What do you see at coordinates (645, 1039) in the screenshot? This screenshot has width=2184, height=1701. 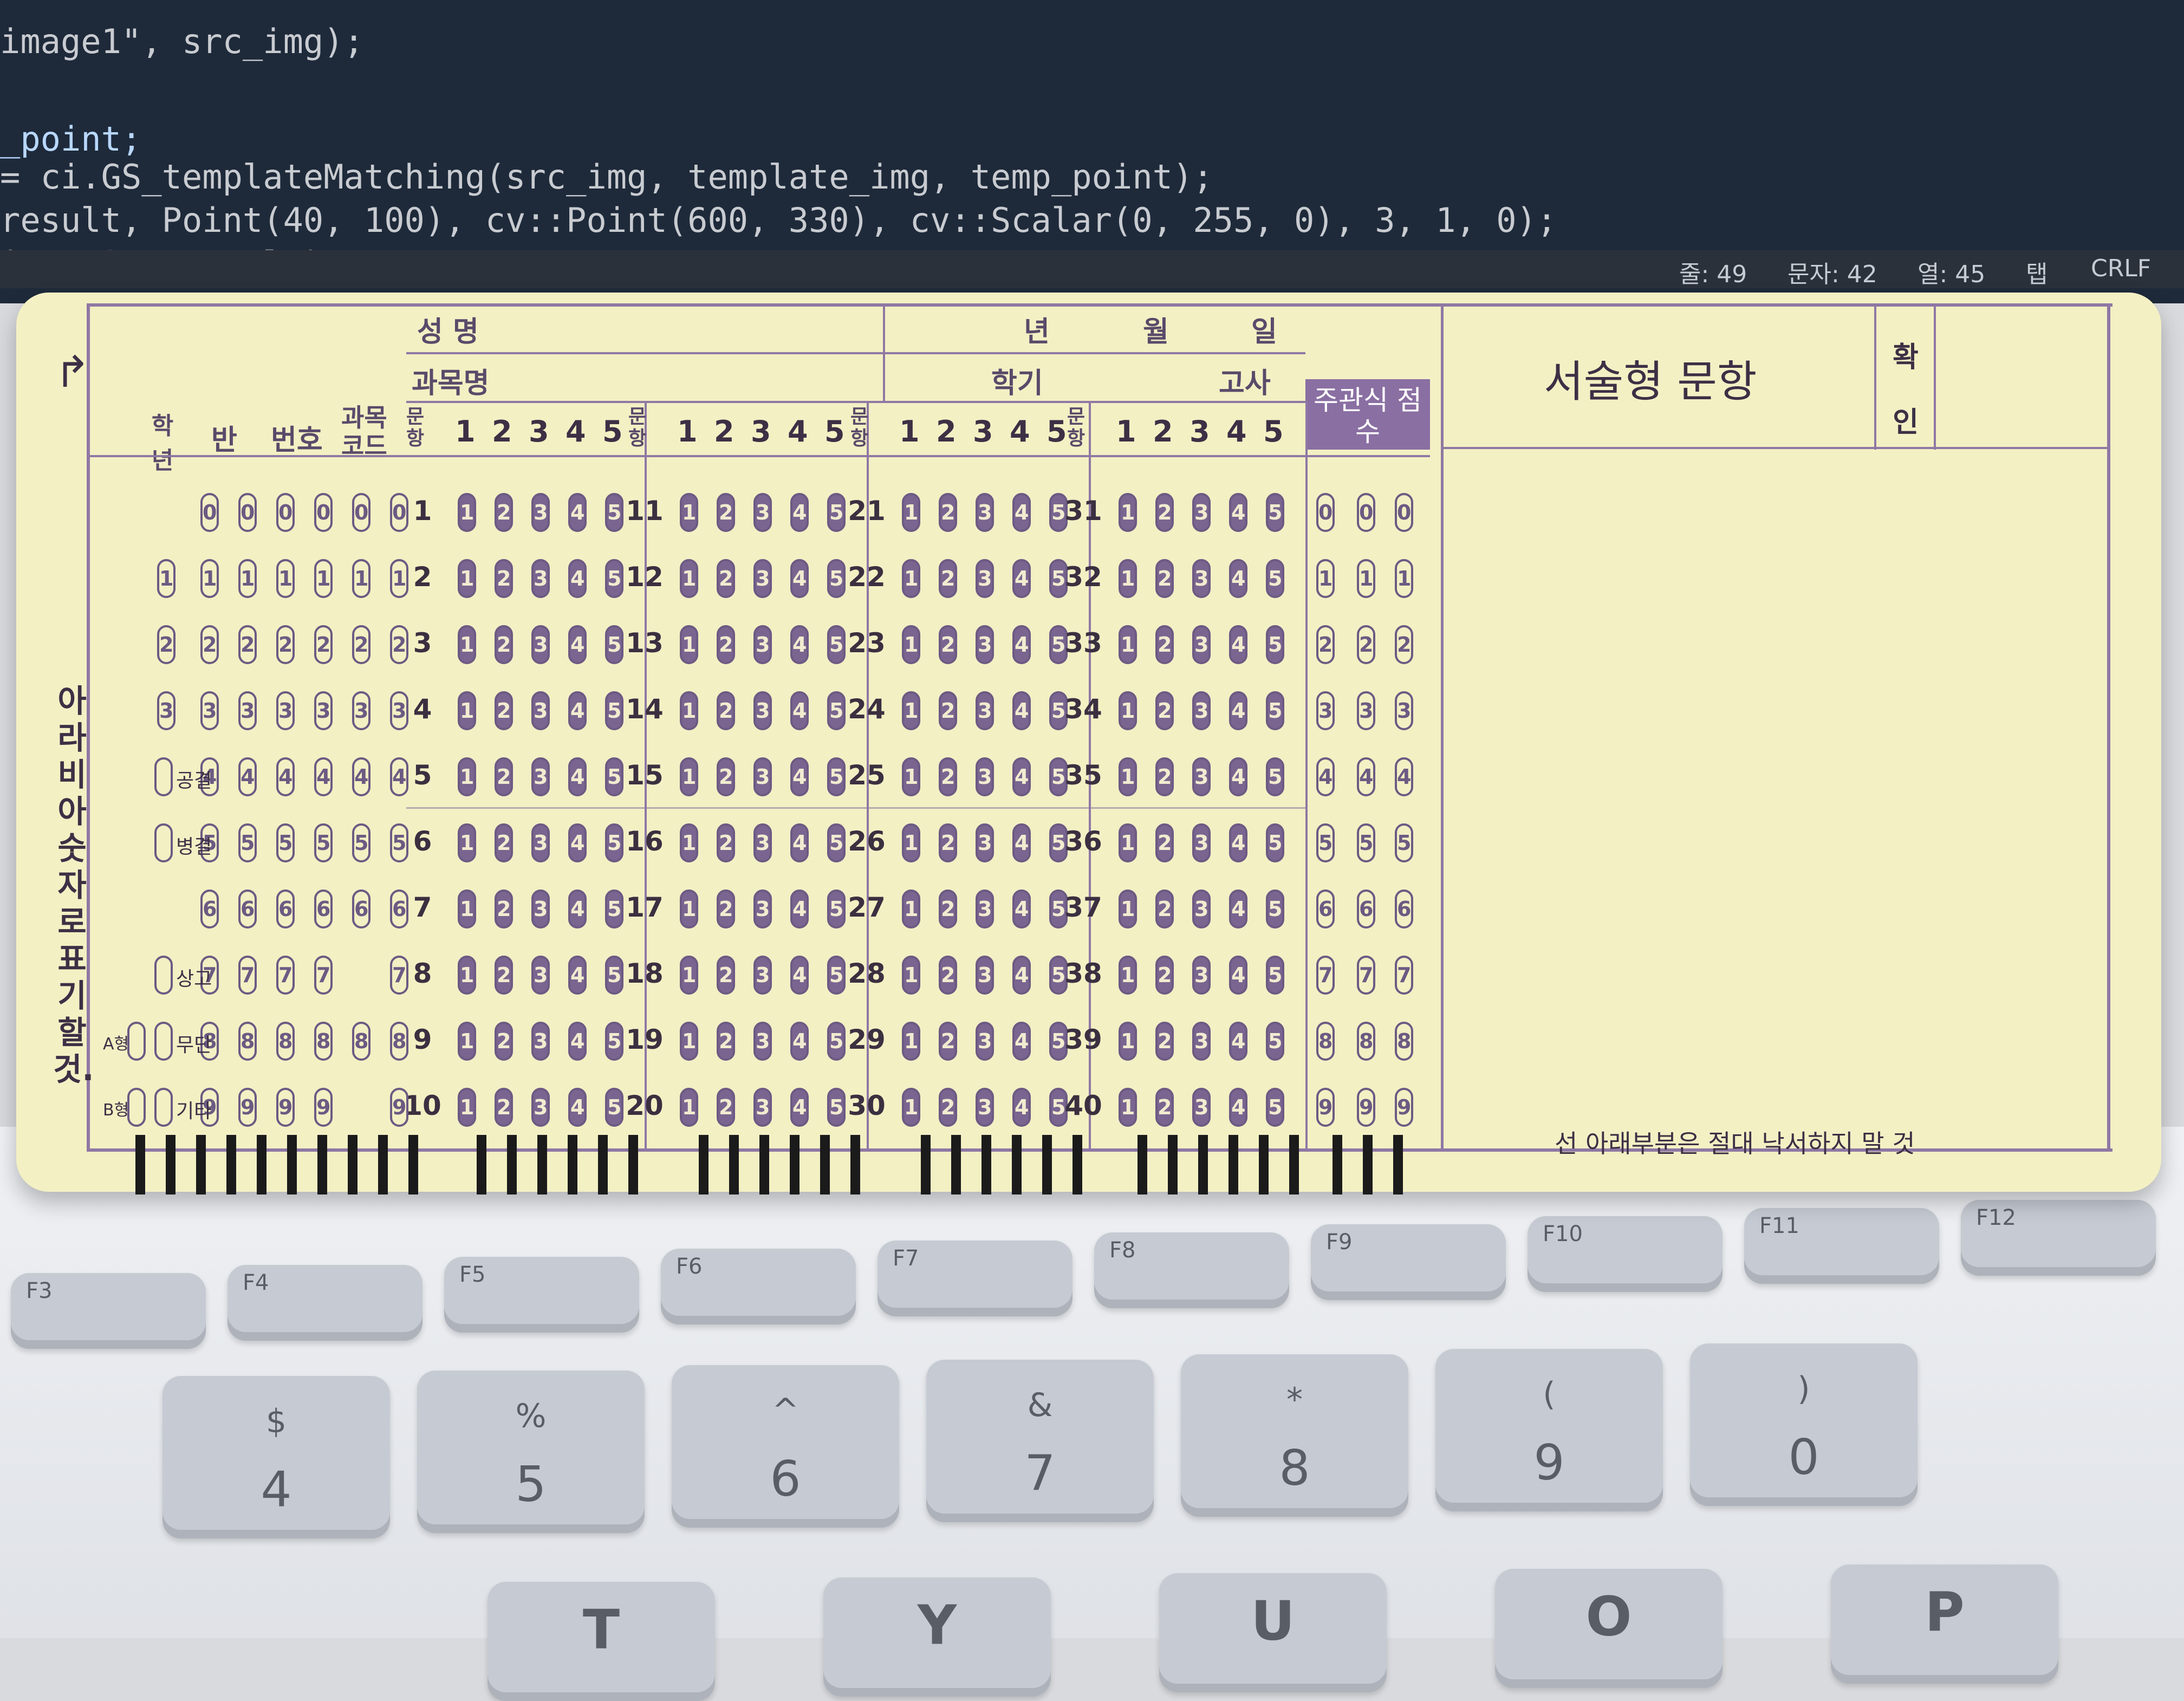 I see `question-number: 19` at bounding box center [645, 1039].